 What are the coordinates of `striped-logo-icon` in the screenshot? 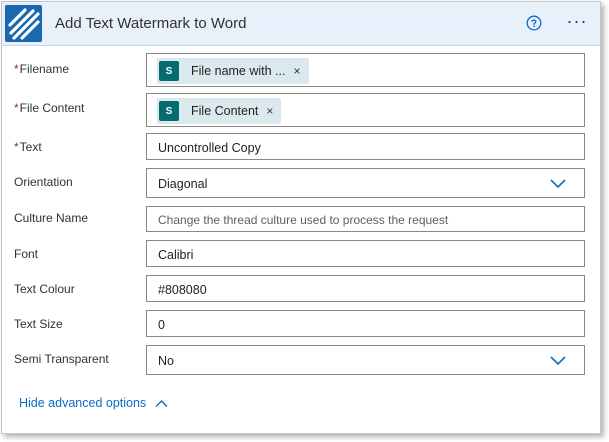 It's located at (23, 23).